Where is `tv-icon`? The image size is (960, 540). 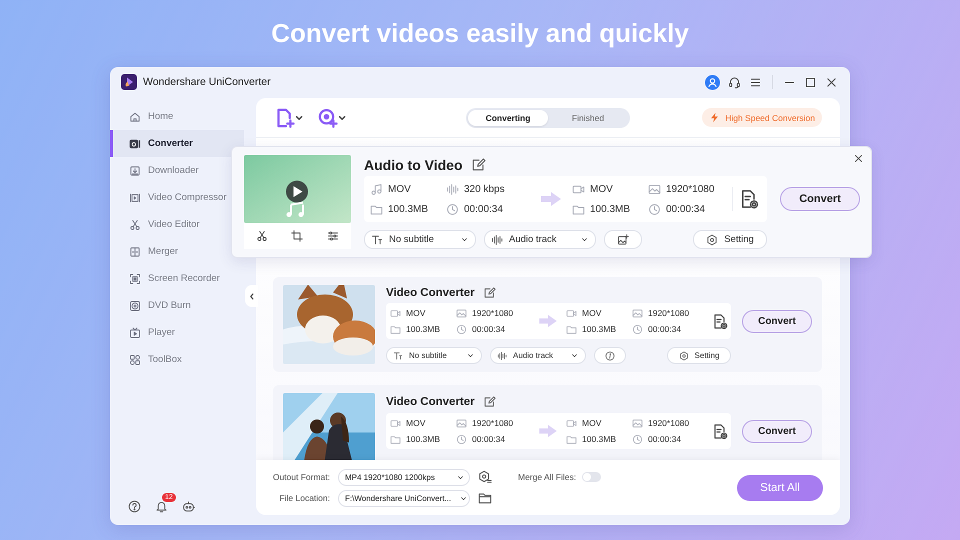
tv-icon is located at coordinates (135, 332).